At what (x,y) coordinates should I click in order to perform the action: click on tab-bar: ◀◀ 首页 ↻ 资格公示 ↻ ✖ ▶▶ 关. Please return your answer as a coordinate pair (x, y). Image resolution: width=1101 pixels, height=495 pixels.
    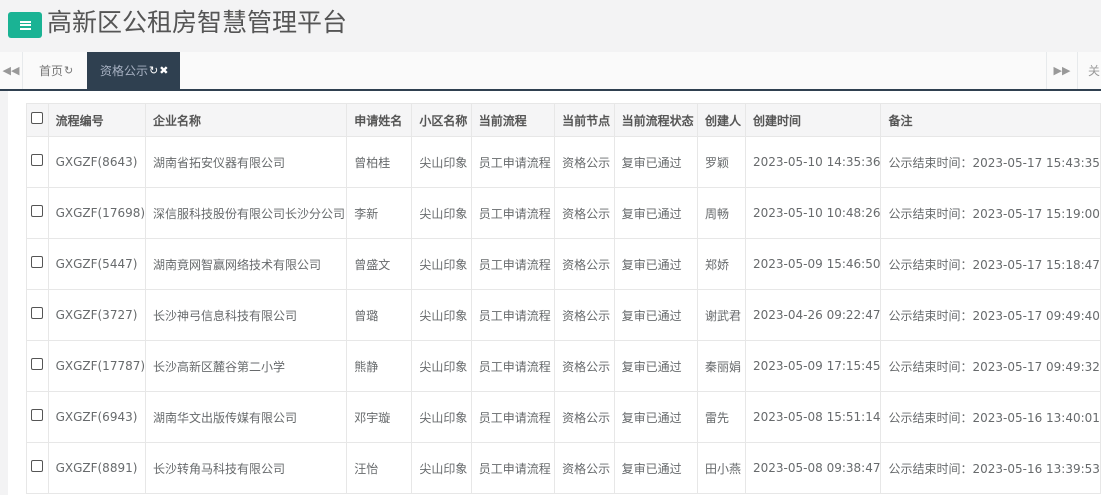
    Looking at the image, I should click on (550, 71).